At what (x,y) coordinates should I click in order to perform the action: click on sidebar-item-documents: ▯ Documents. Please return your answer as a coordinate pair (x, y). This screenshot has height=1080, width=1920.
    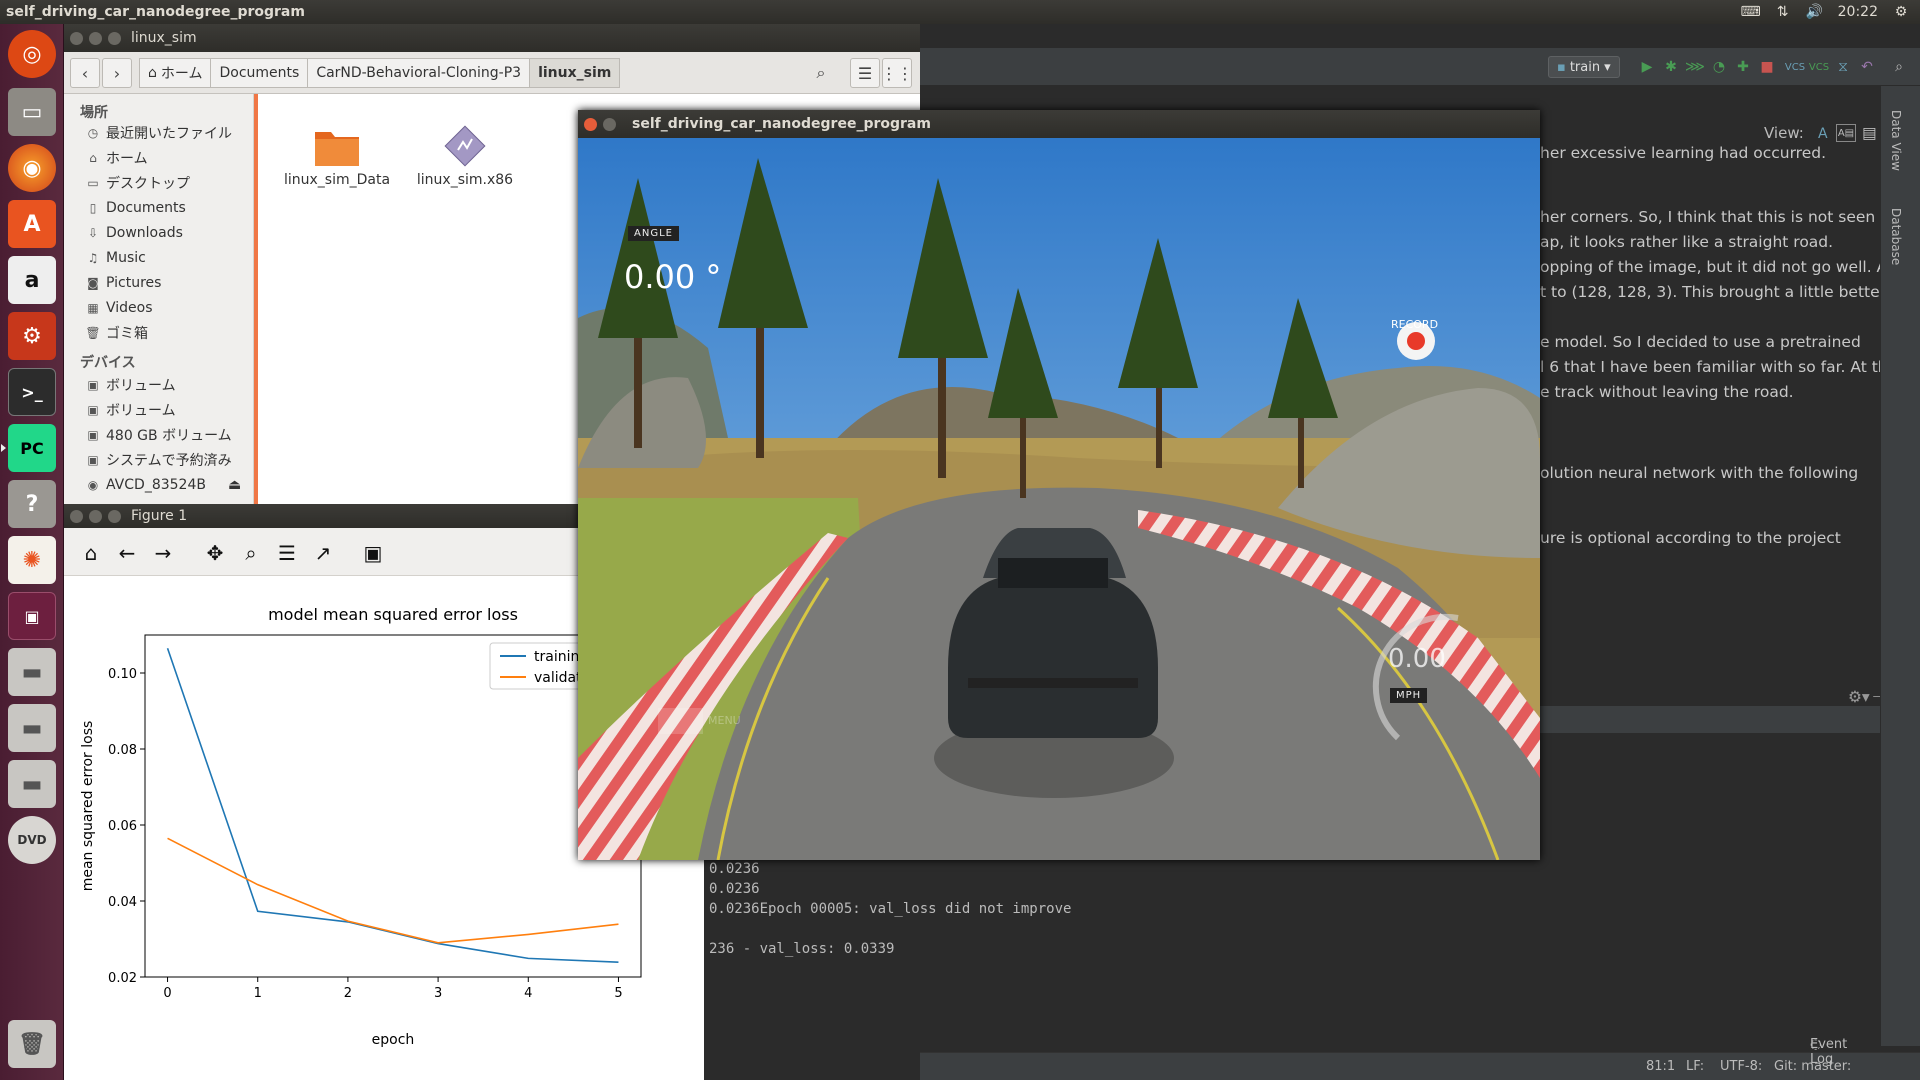
    Looking at the image, I should click on (136, 208).